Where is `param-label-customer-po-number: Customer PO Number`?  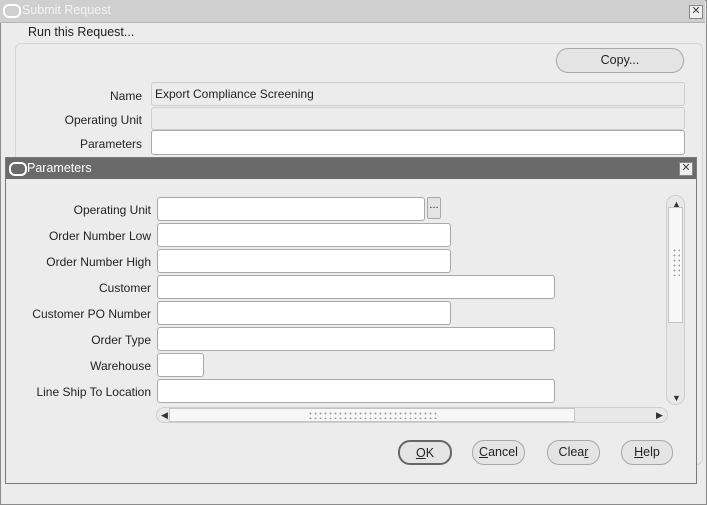
param-label-customer-po-number: Customer PO Number is located at coordinates (91, 314).